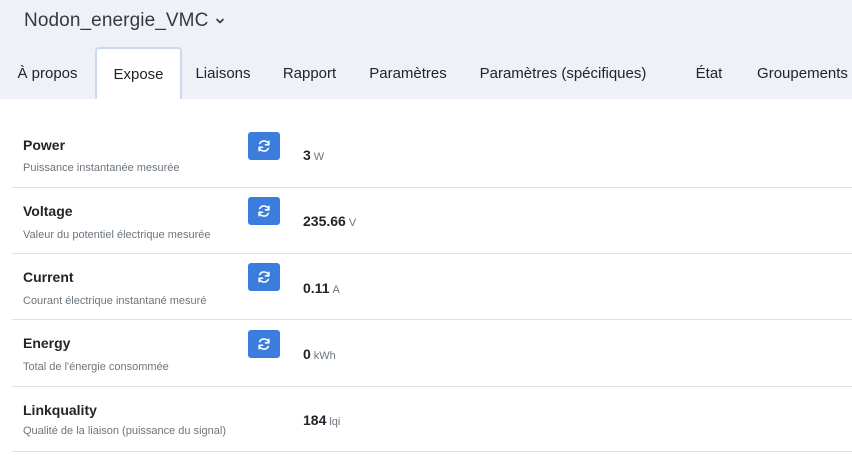  I want to click on tab-a-propos: À propos, so click(47, 73).